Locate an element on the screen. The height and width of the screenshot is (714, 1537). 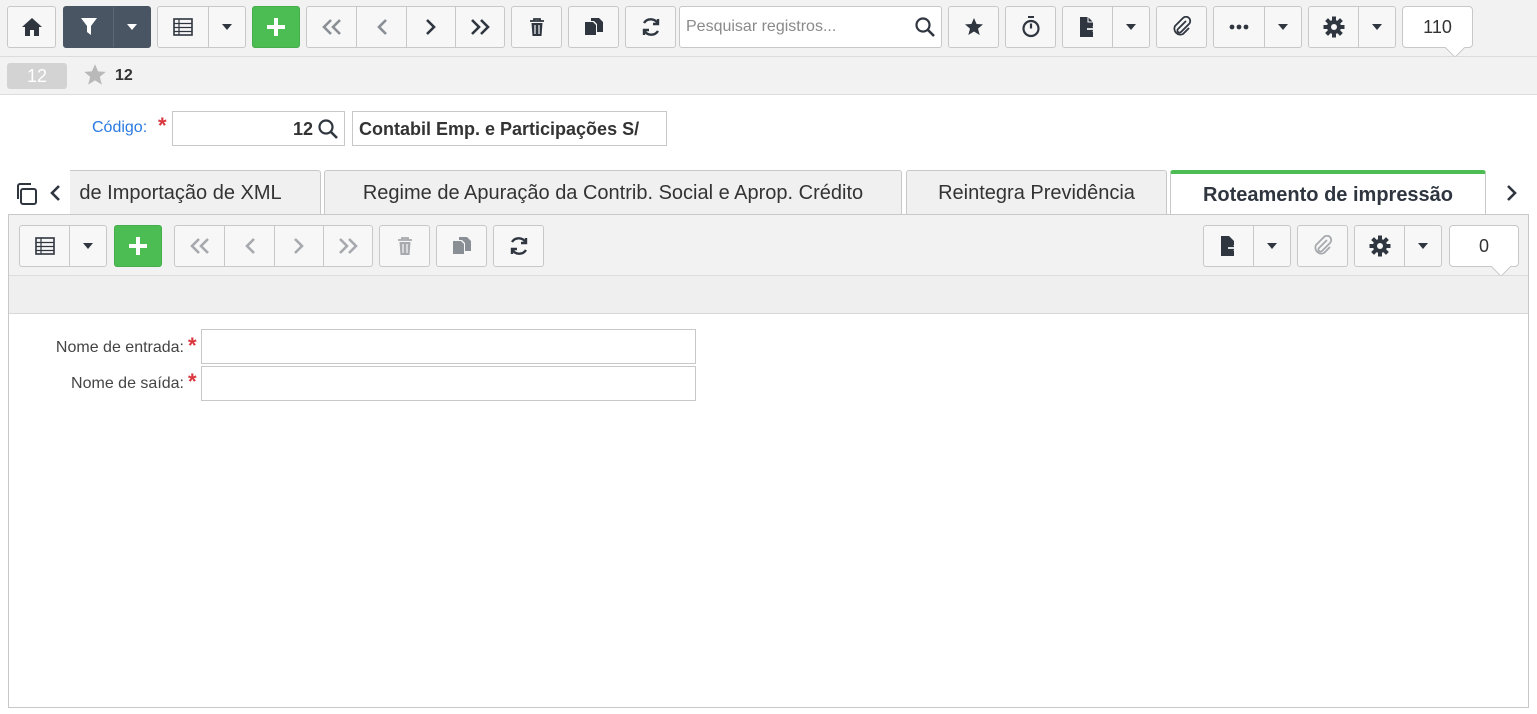
sub-record-count-badge: 0 is located at coordinates (1484, 251).